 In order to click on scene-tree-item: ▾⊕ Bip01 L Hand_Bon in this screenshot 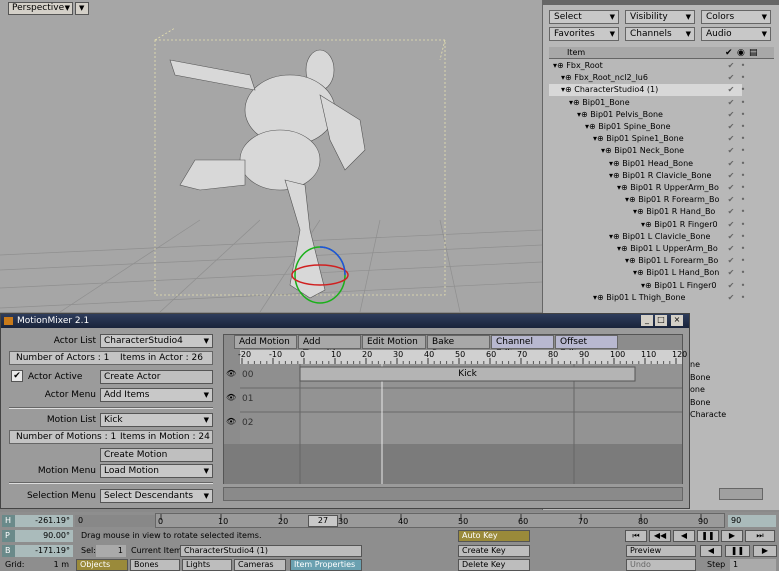, I will do `click(645, 273)`.